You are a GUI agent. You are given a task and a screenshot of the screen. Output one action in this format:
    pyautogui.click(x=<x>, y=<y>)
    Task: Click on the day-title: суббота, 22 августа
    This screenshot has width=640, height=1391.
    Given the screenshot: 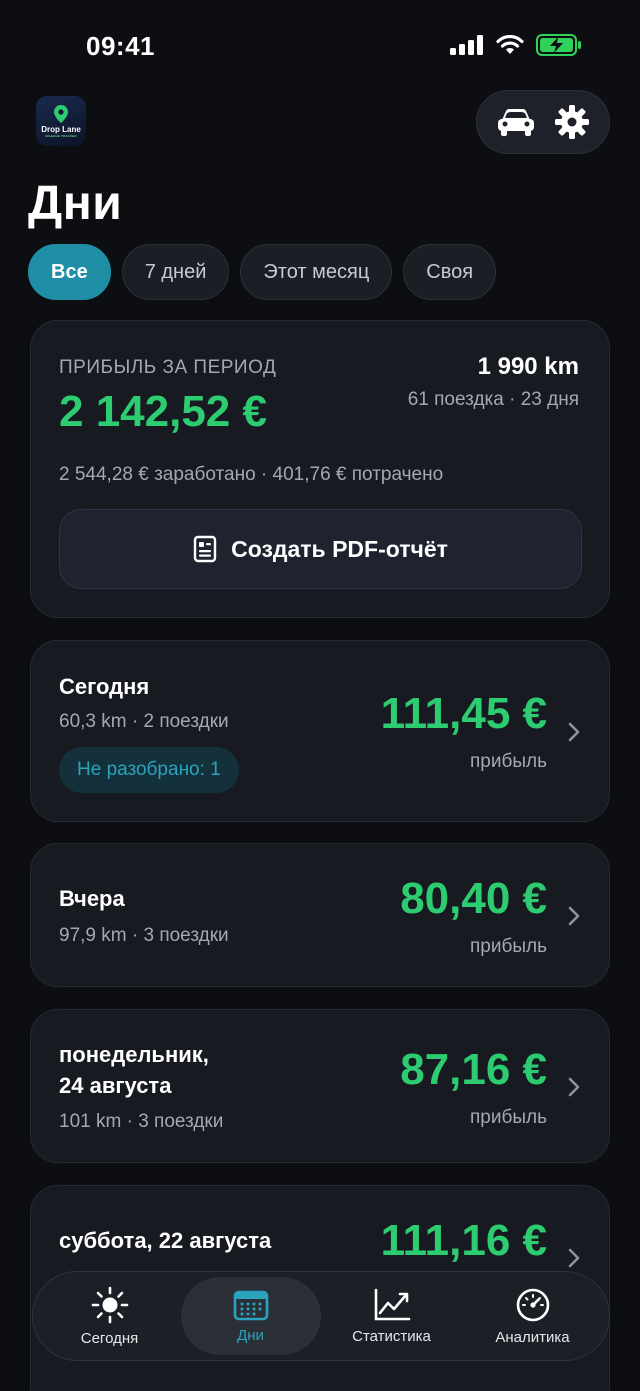 What is the action you would take?
    pyautogui.click(x=165, y=1240)
    